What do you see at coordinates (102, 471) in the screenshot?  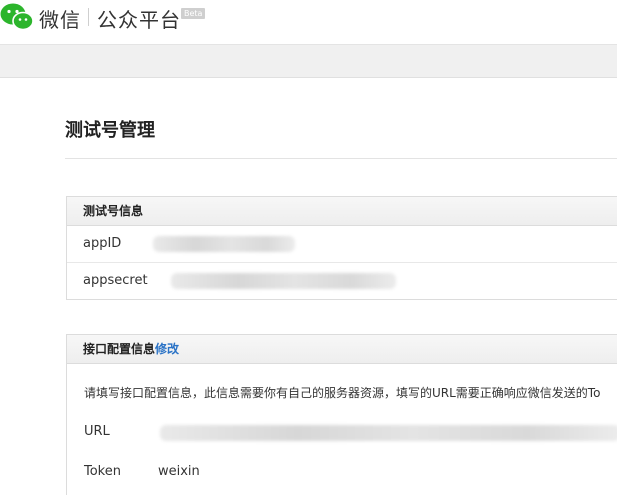 I see `token-label: Token` at bounding box center [102, 471].